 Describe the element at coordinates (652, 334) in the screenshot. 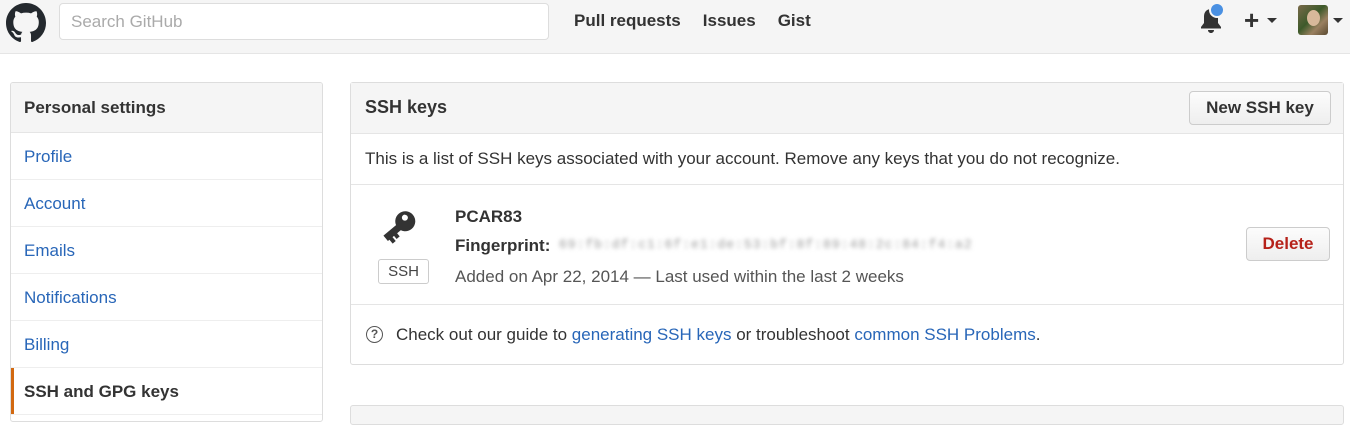

I see `generating-ssh-keys-link: generating SSH keys` at that location.